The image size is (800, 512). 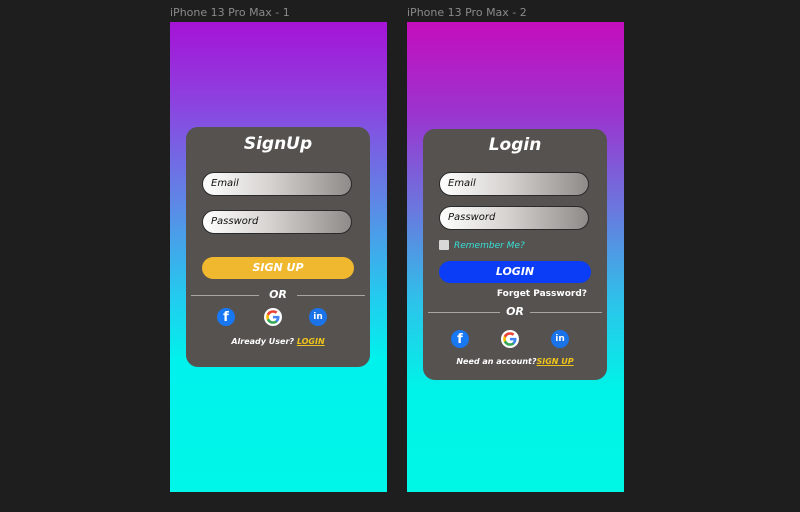 What do you see at coordinates (444, 244) in the screenshot?
I see `checkbox-icon` at bounding box center [444, 244].